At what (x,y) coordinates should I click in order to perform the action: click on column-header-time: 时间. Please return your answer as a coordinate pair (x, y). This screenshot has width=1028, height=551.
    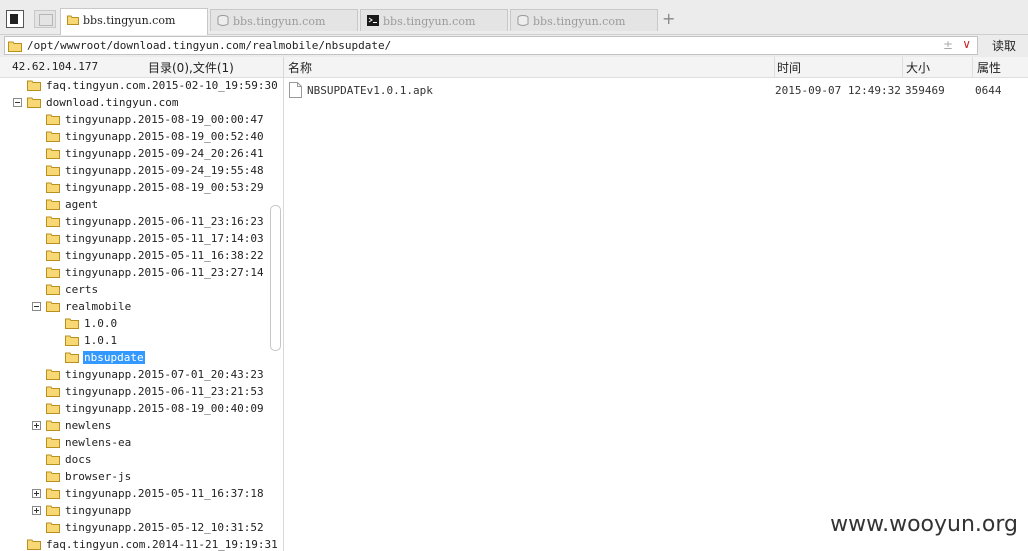
    Looking at the image, I should click on (789, 67).